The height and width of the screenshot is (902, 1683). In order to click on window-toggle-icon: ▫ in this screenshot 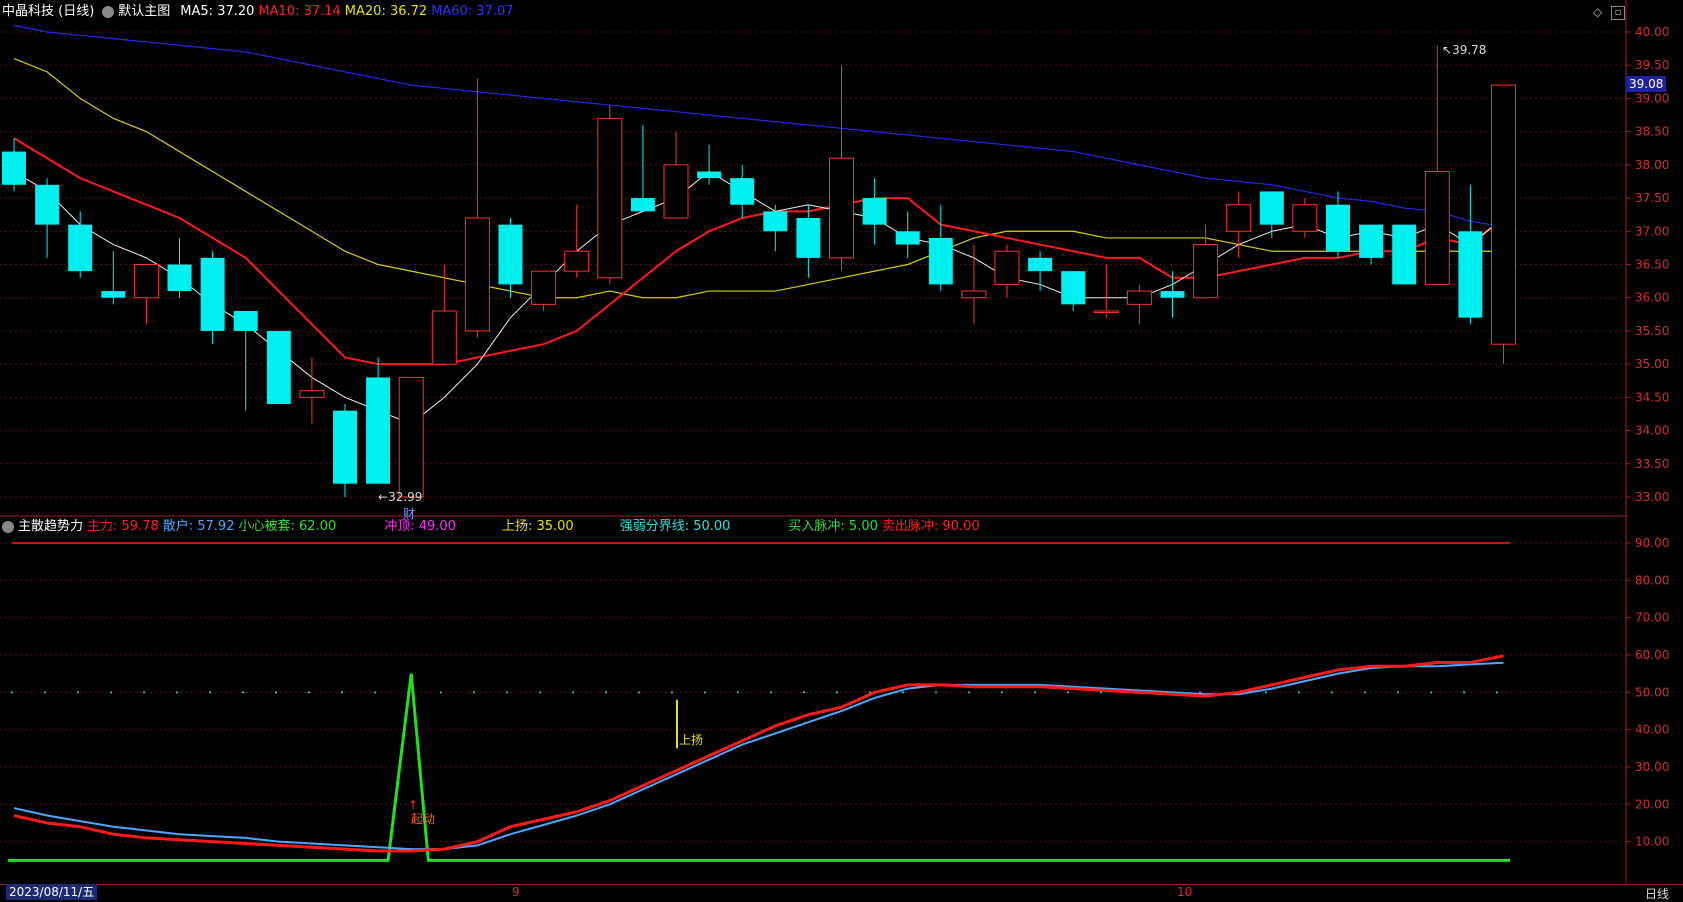, I will do `click(1618, 13)`.